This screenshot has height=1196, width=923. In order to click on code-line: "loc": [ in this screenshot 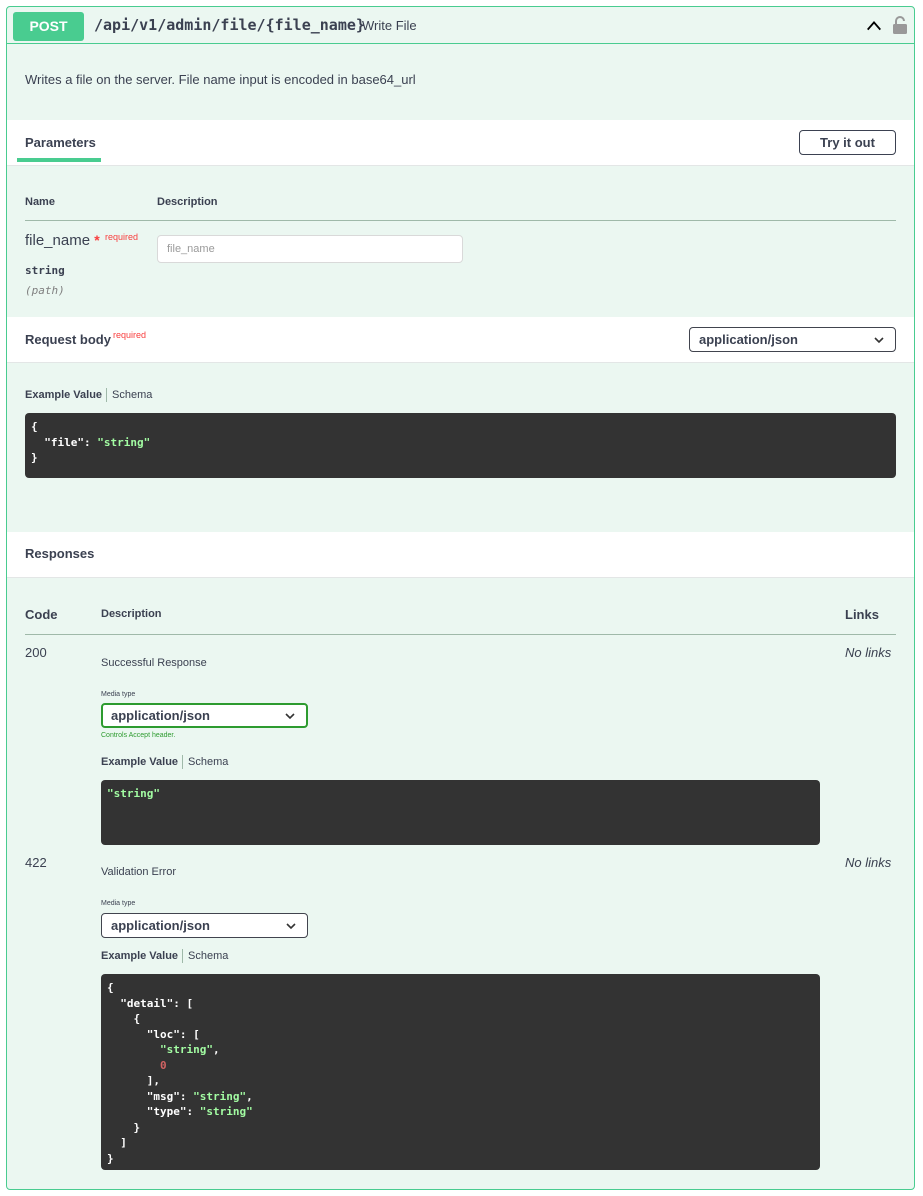, I will do `click(460, 1035)`.